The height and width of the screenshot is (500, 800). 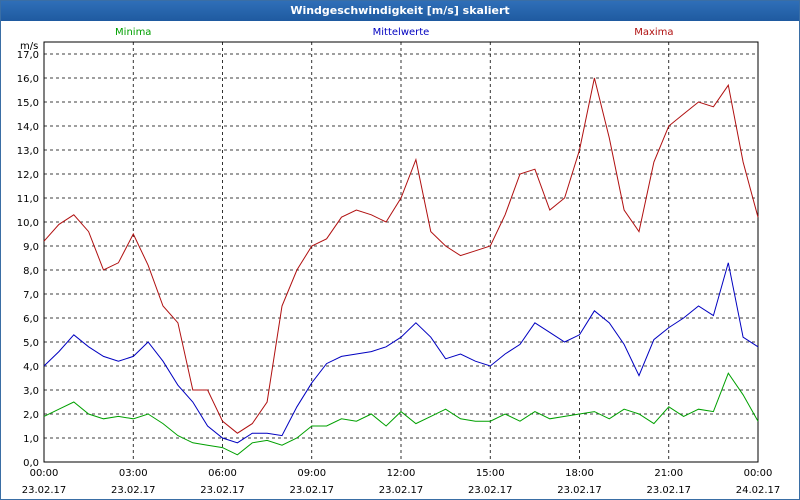 What do you see at coordinates (31, 415) in the screenshot?
I see `y-tick-label: 2,0` at bounding box center [31, 415].